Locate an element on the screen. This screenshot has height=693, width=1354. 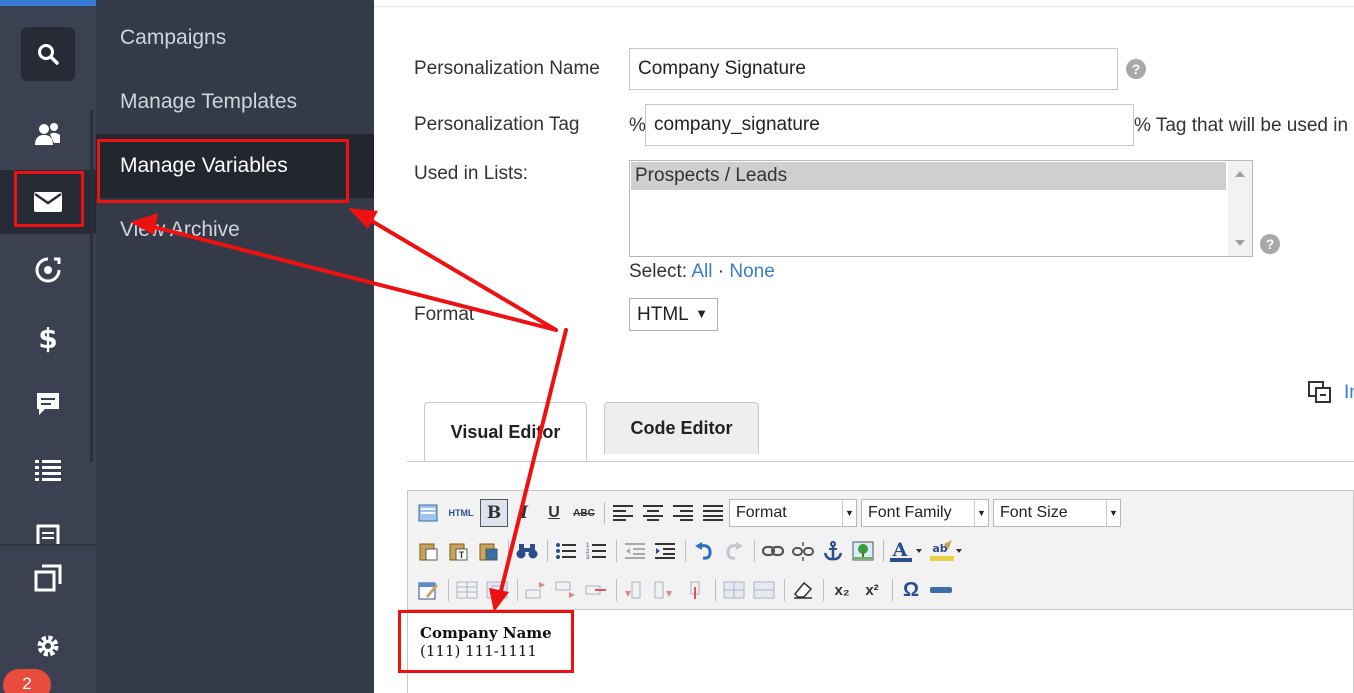
align-center-button is located at coordinates (653, 513).